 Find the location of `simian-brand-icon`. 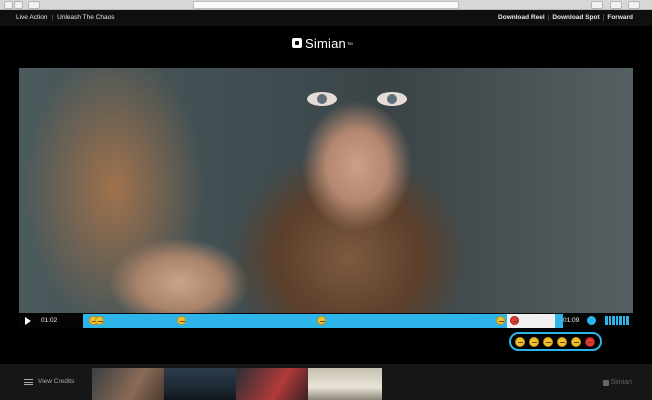

simian-brand-icon is located at coordinates (605, 382).